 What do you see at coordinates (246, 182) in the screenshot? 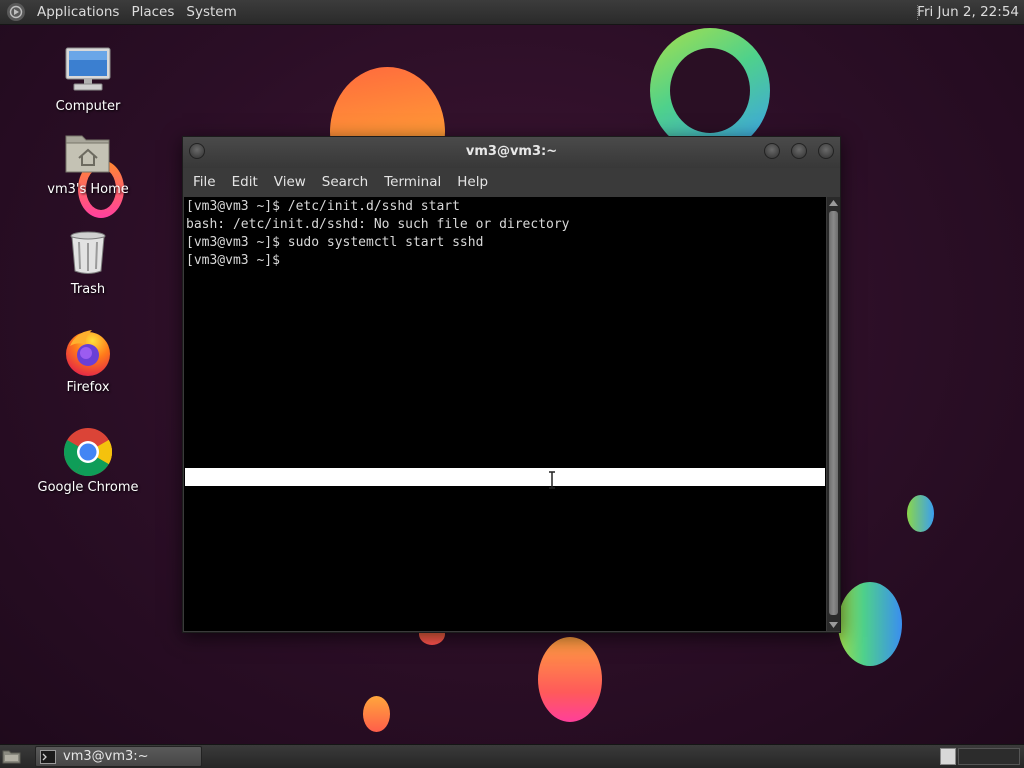
I see `menu-edit: Edit` at bounding box center [246, 182].